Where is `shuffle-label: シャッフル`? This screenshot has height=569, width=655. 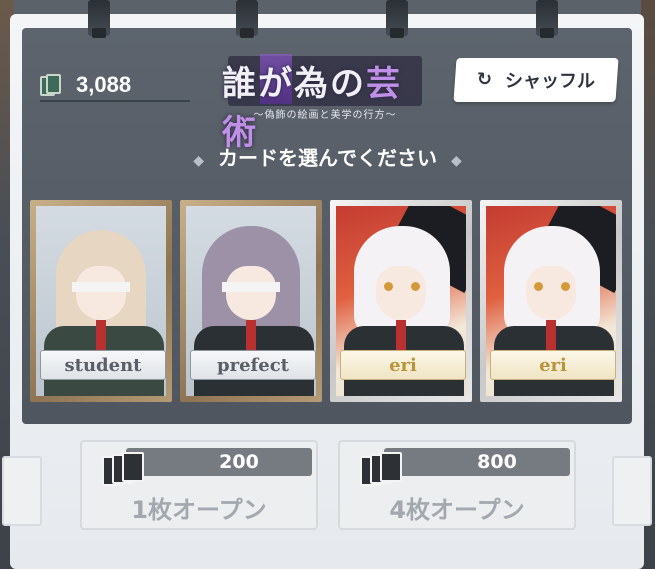 shuffle-label: シャッフル is located at coordinates (550, 81).